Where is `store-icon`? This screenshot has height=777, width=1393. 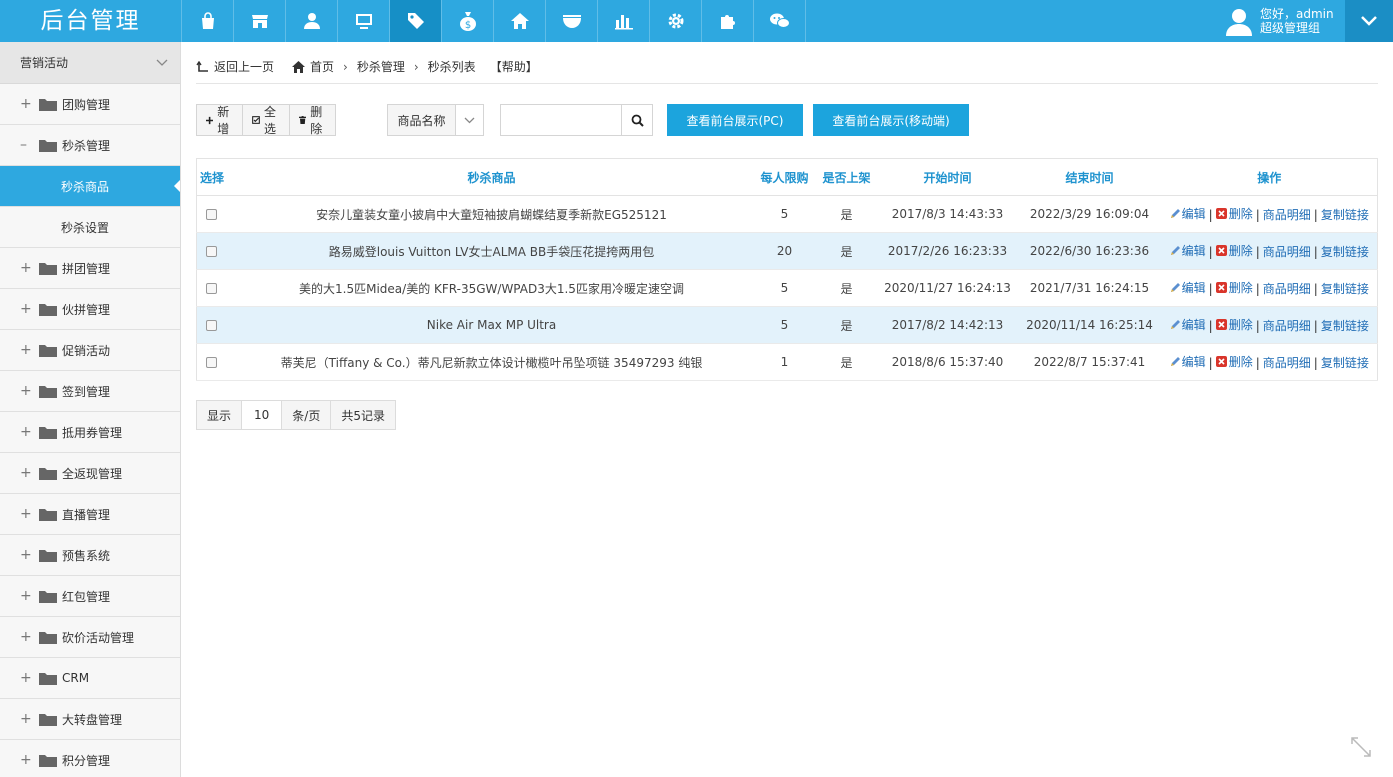 store-icon is located at coordinates (260, 21).